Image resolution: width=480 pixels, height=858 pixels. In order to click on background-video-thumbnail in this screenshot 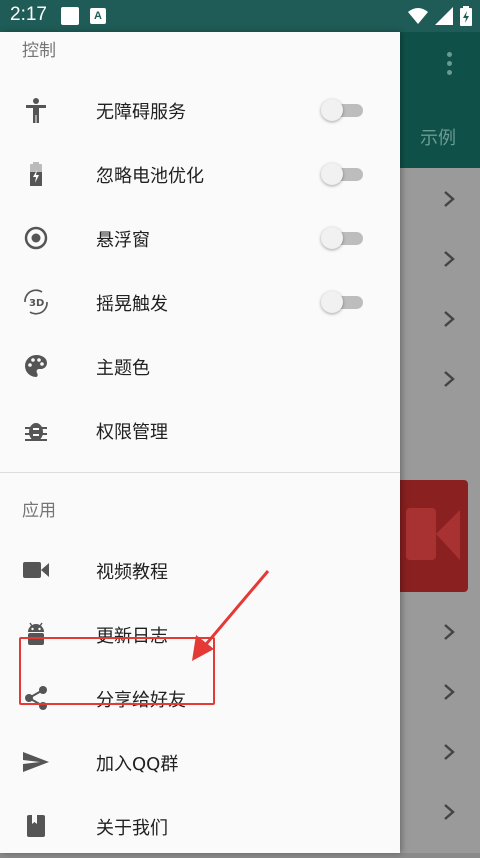, I will do `click(434, 536)`.